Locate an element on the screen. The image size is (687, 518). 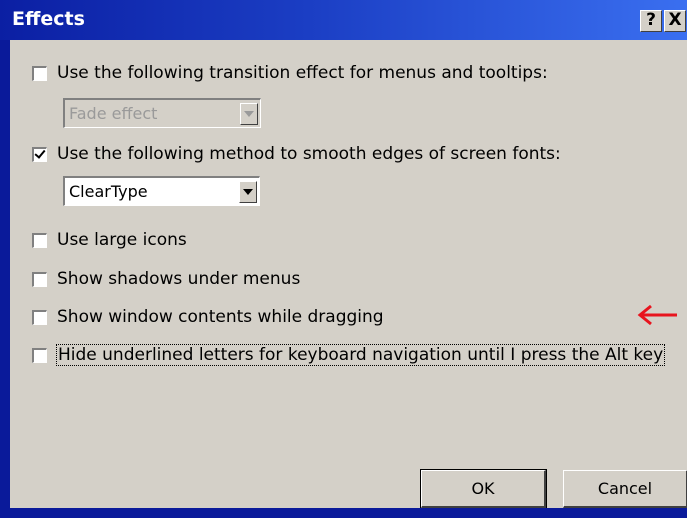
option-label: Use large icons is located at coordinates (122, 240).